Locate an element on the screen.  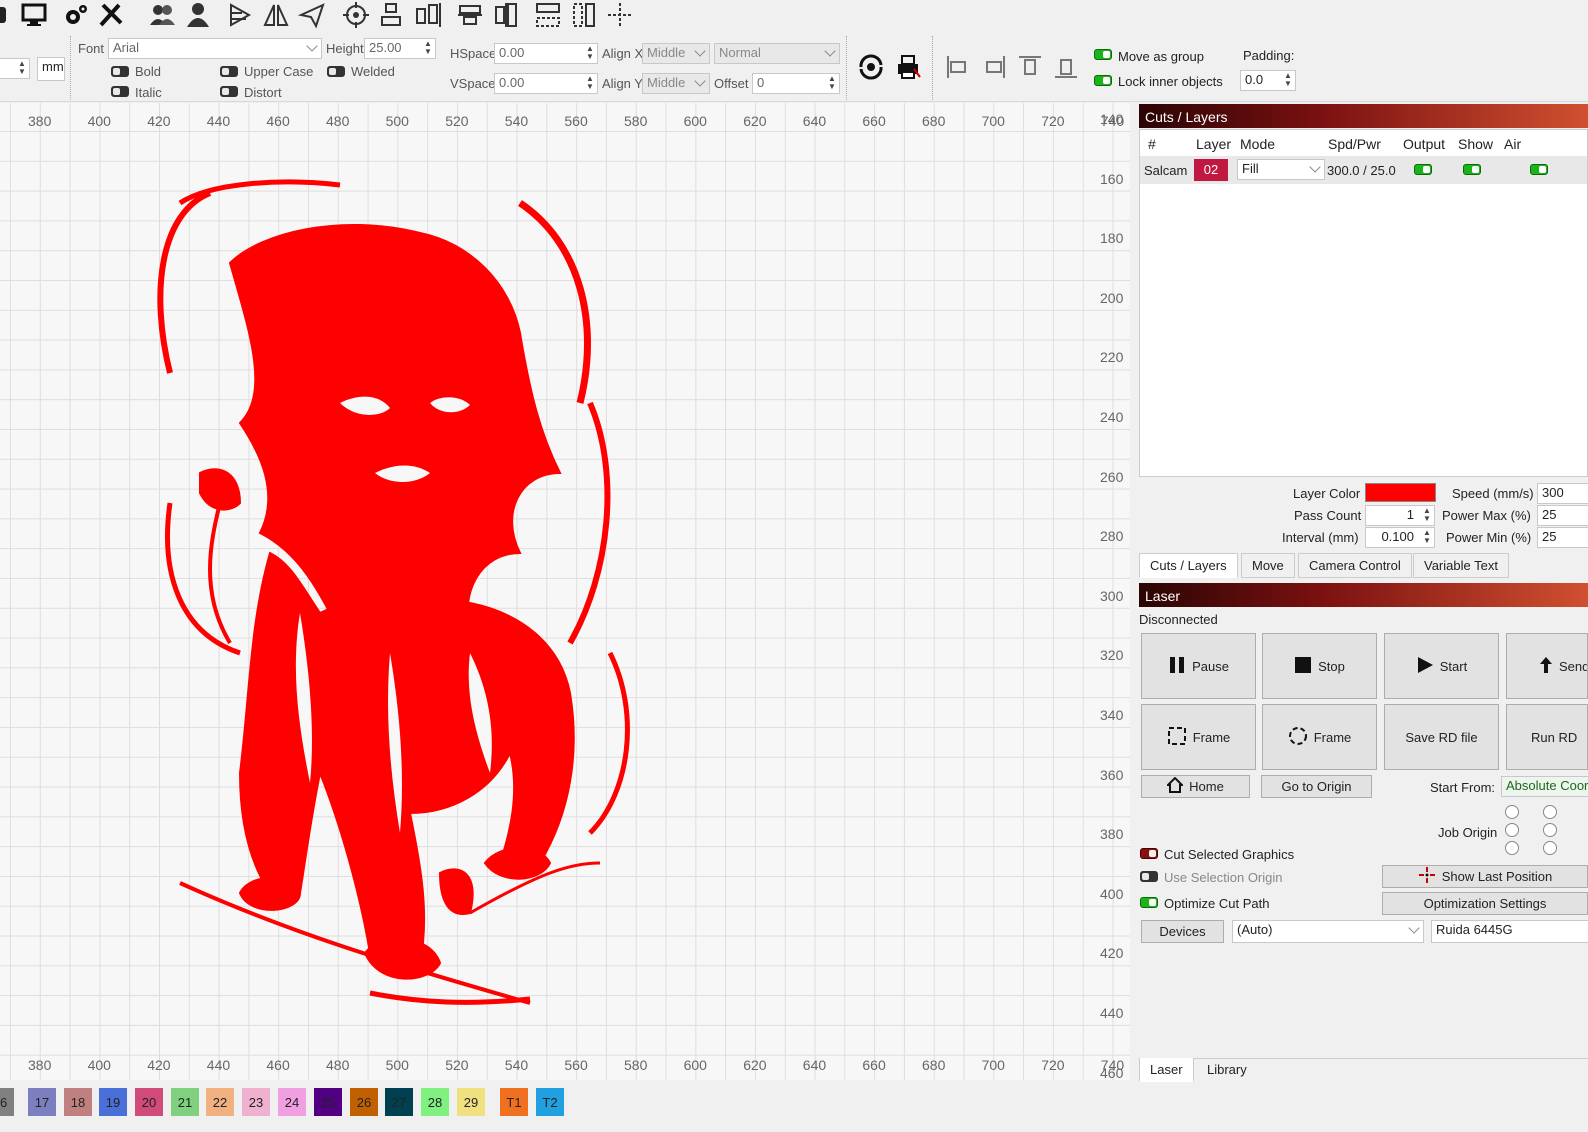
text-mode-select: Normal is located at coordinates (777, 53).